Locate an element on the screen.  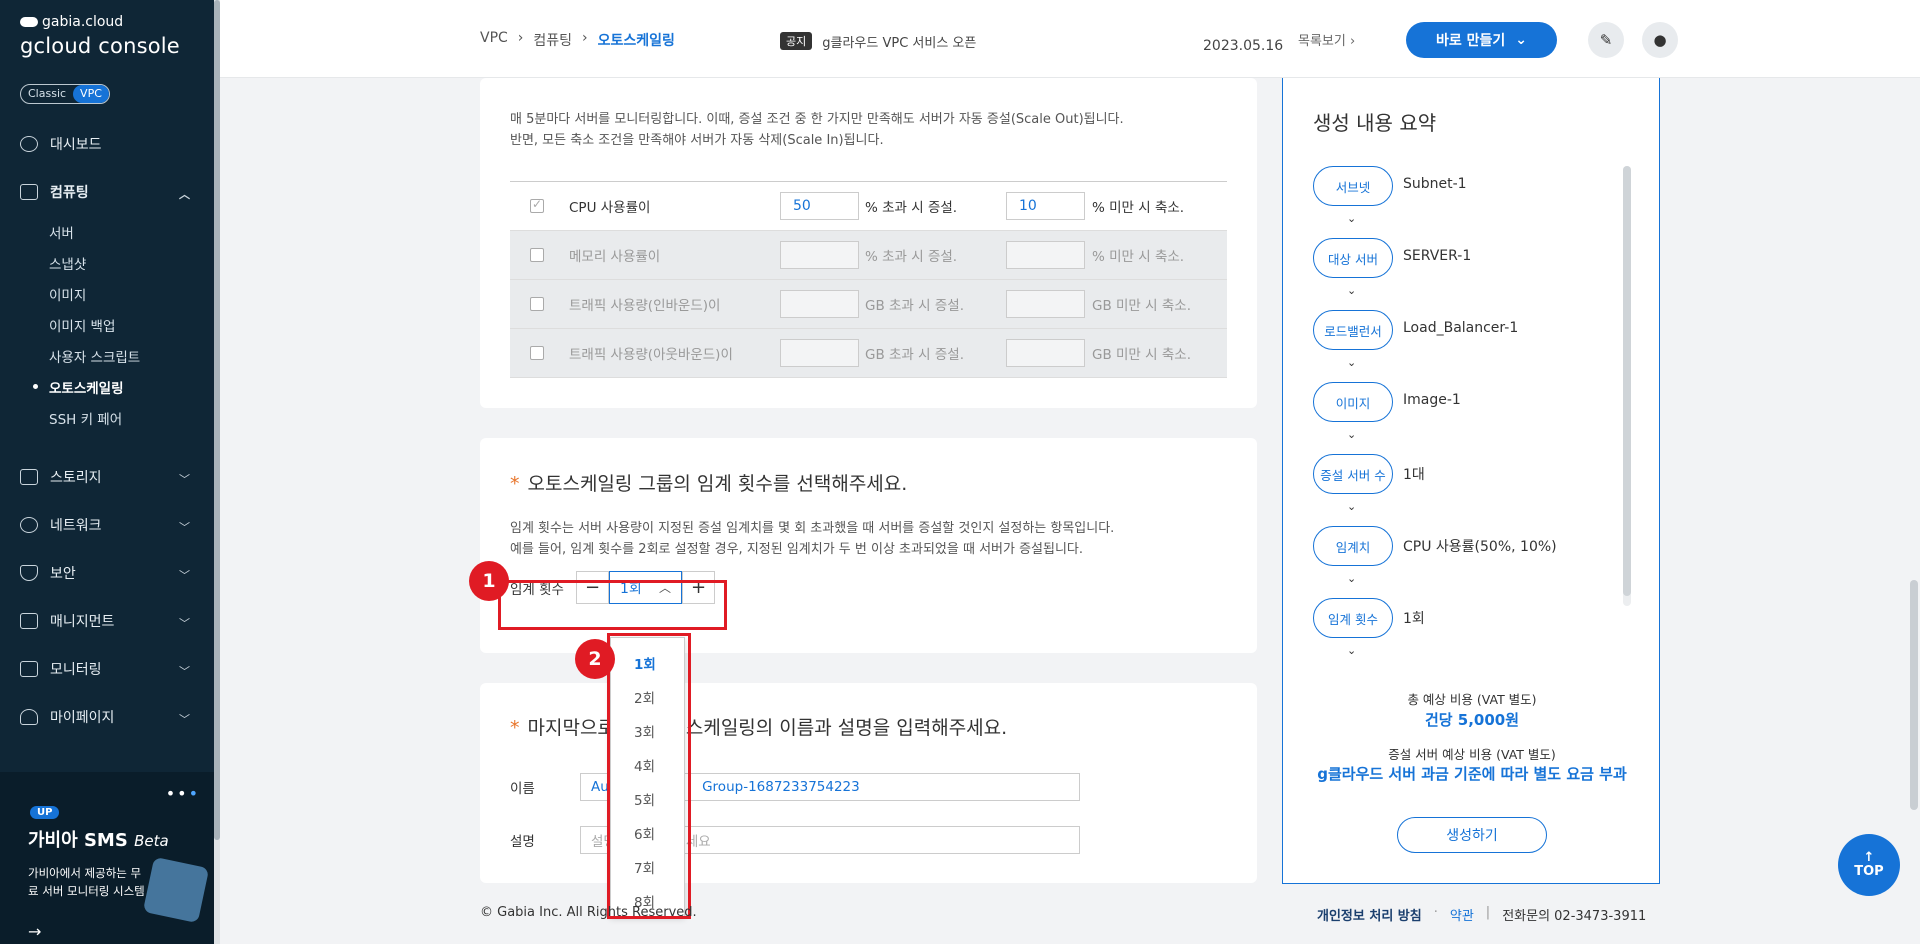
inbound-checkbox is located at coordinates (537, 304).